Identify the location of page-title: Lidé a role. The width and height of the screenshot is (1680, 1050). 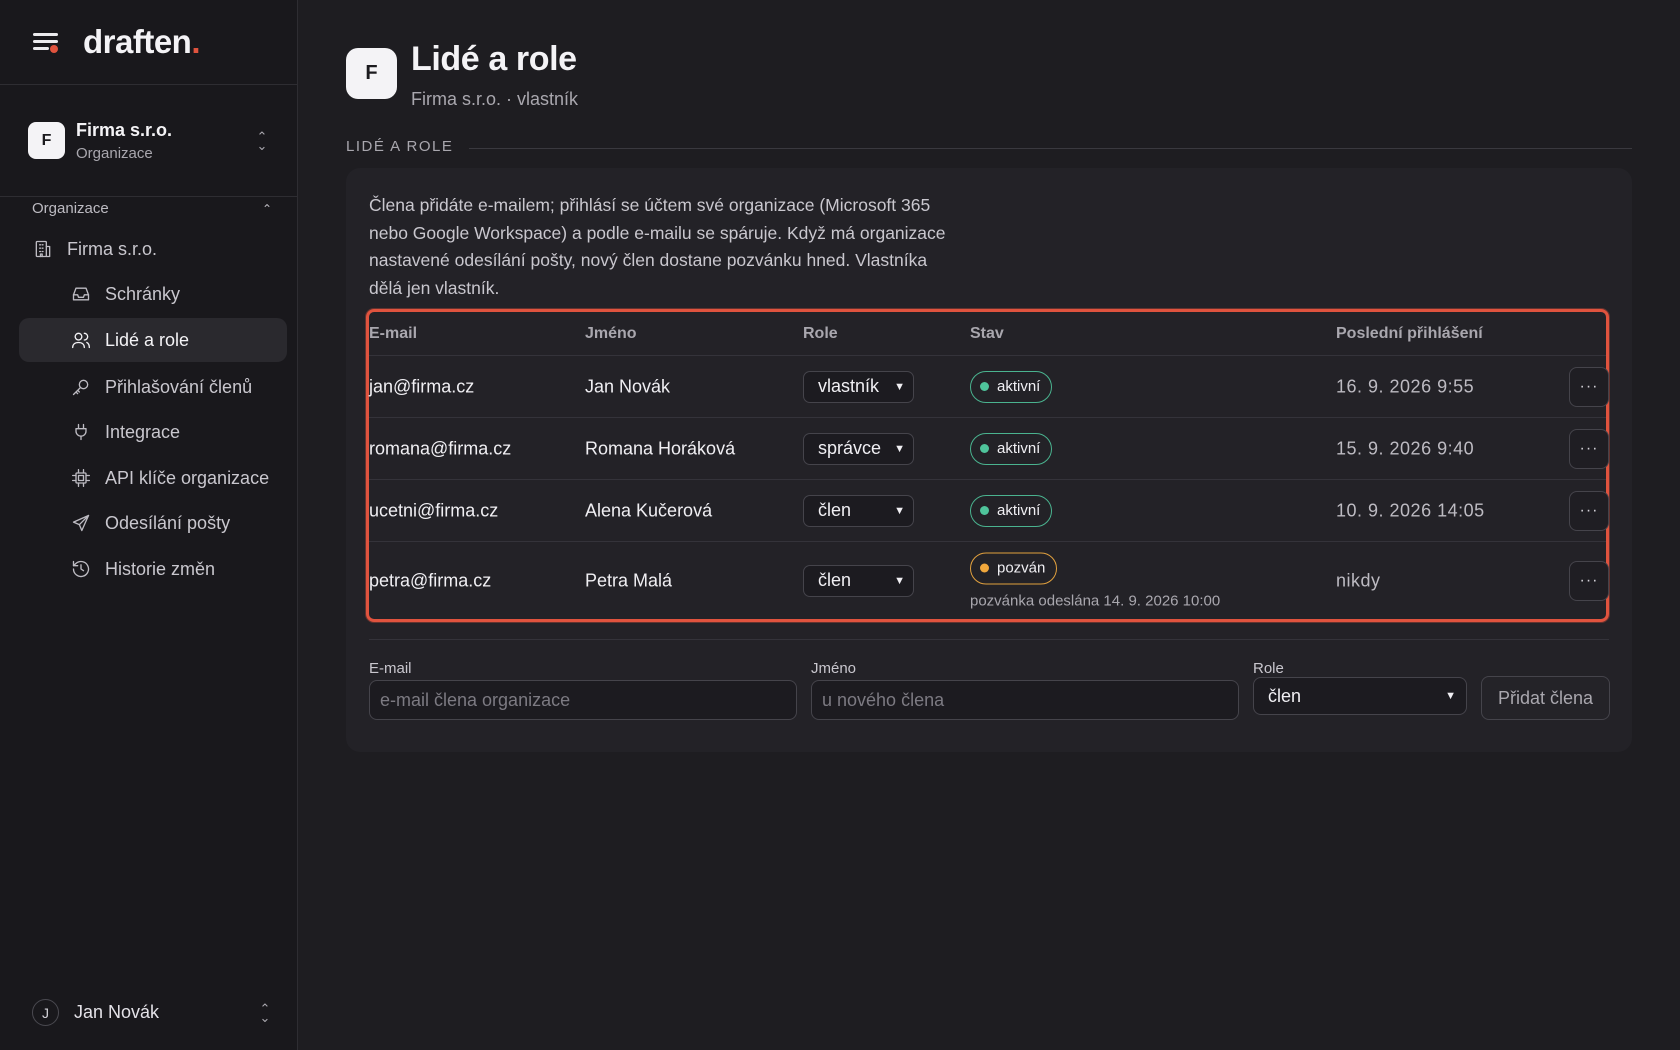
(494, 59).